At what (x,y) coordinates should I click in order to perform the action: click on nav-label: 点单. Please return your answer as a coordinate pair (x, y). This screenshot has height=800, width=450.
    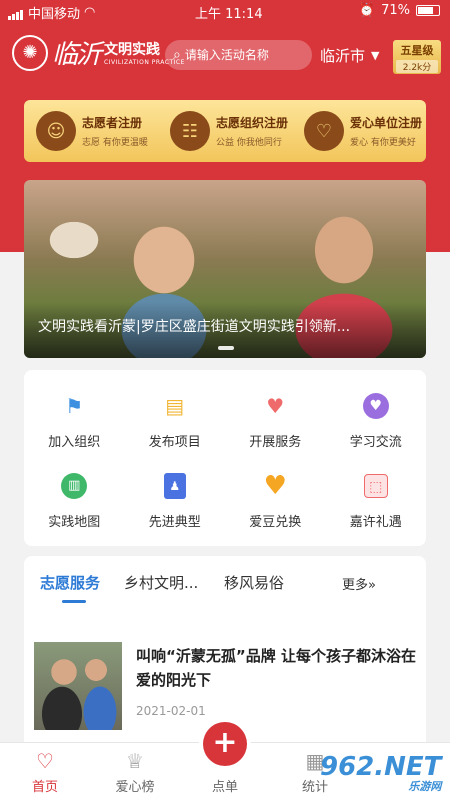
    Looking at the image, I should click on (224, 787).